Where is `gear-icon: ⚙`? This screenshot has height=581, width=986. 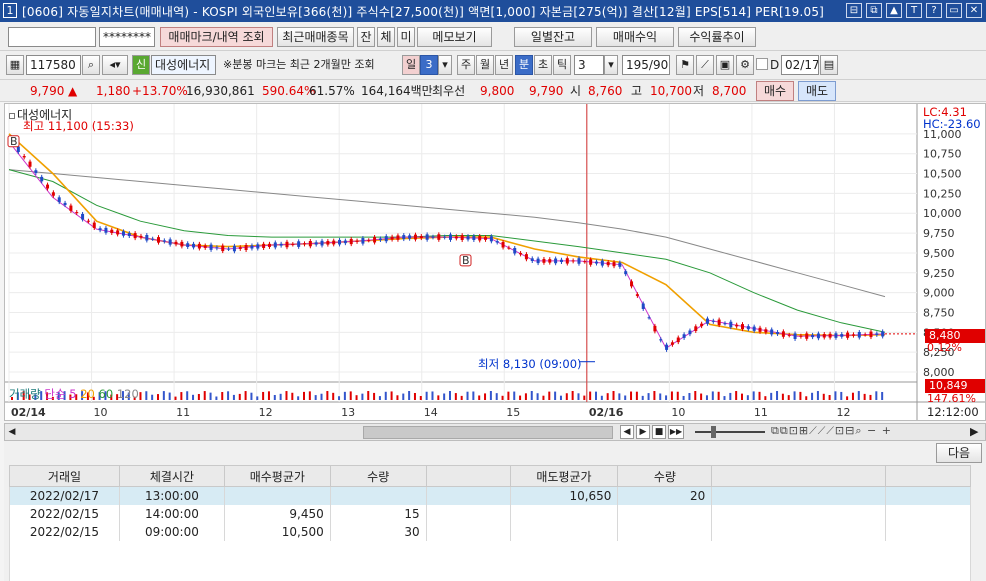
gear-icon: ⚙ is located at coordinates (745, 65).